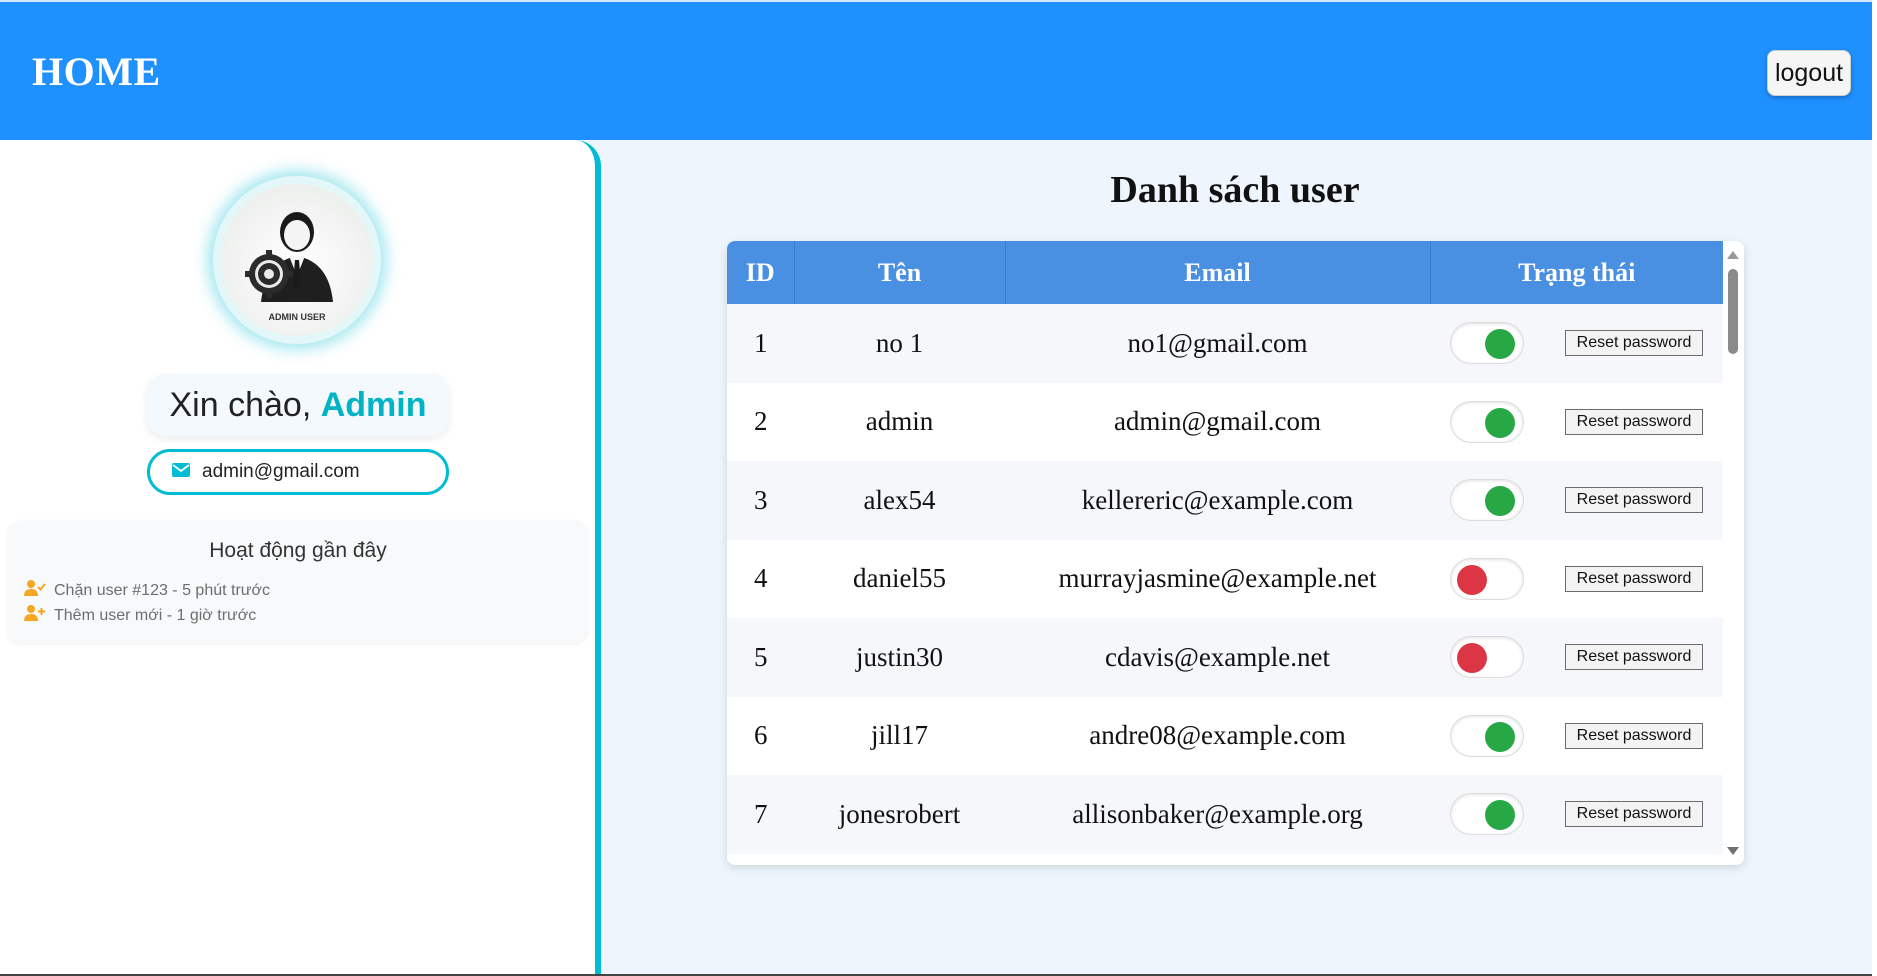  What do you see at coordinates (1217, 578) in the screenshot?
I see `cell-email: murrayjasmine@example.net` at bounding box center [1217, 578].